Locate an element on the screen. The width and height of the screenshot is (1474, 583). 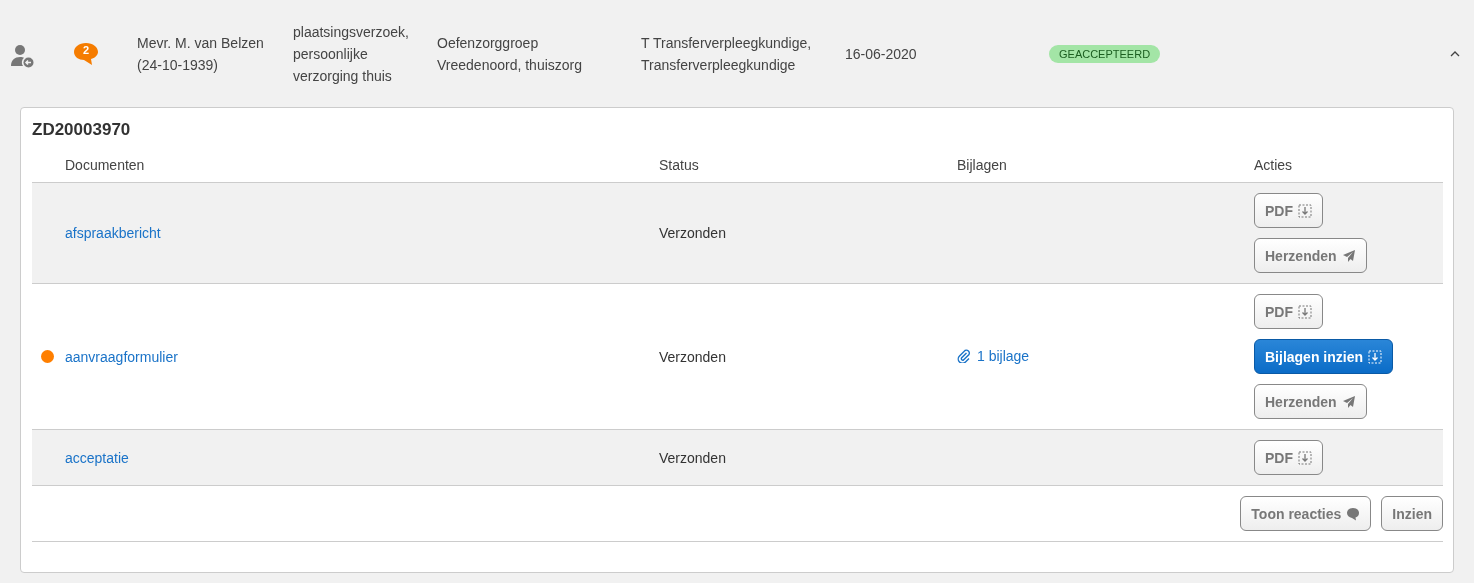
attachment-link: 1 bijlage is located at coordinates (1003, 355).